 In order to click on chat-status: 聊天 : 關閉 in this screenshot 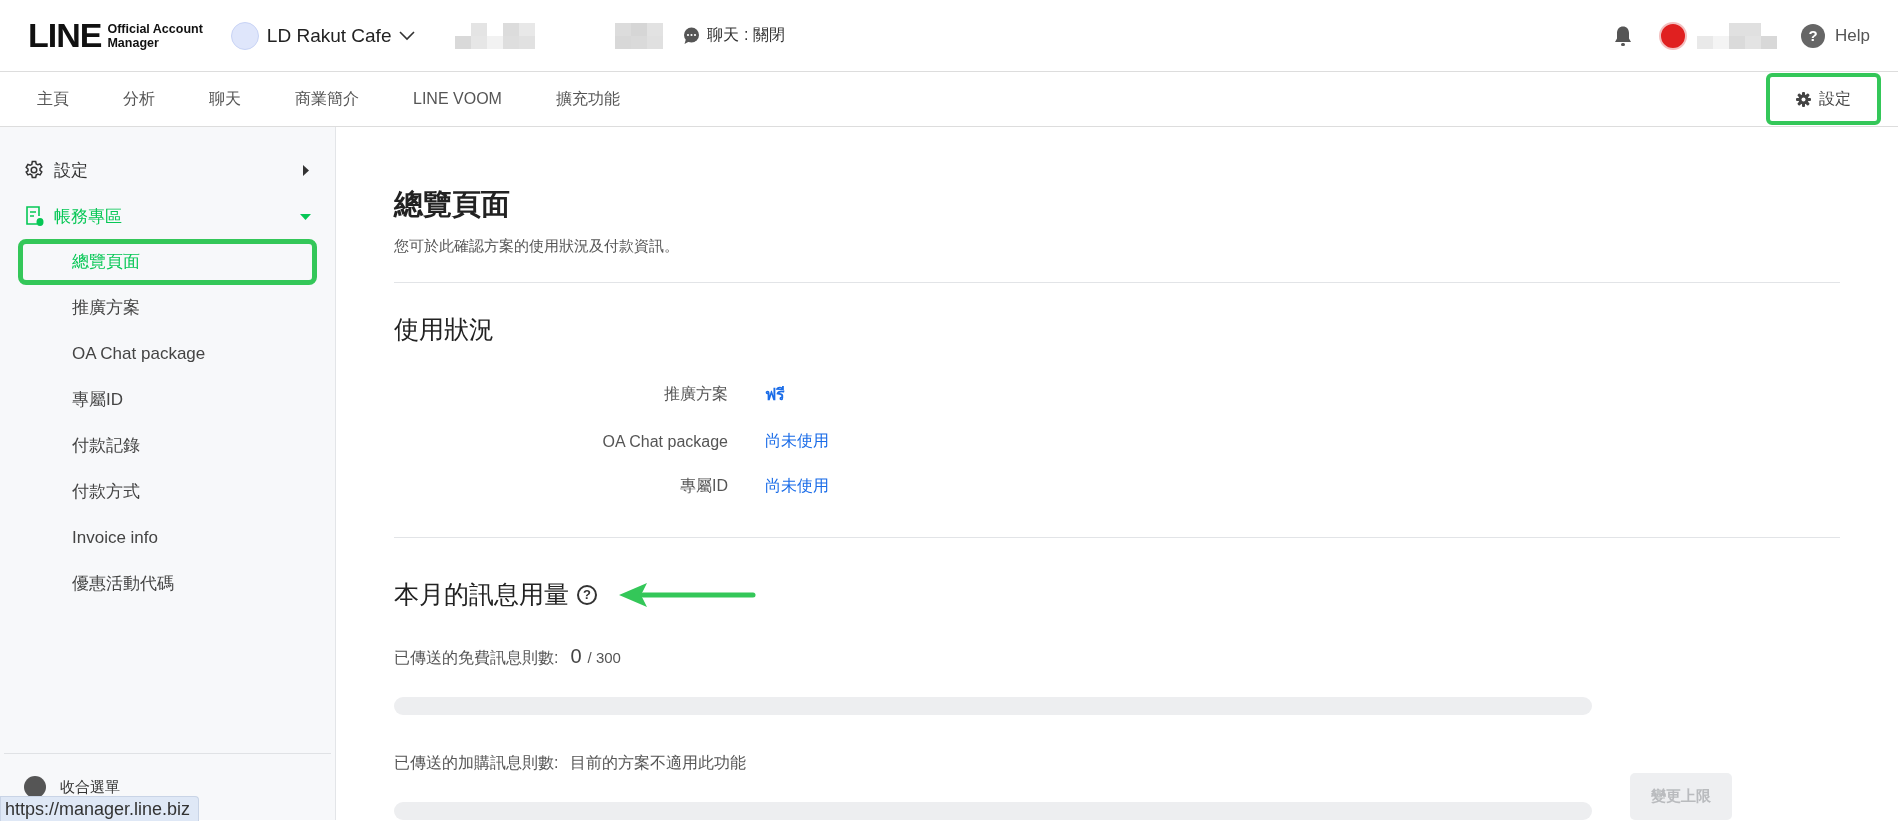, I will do `click(746, 35)`.